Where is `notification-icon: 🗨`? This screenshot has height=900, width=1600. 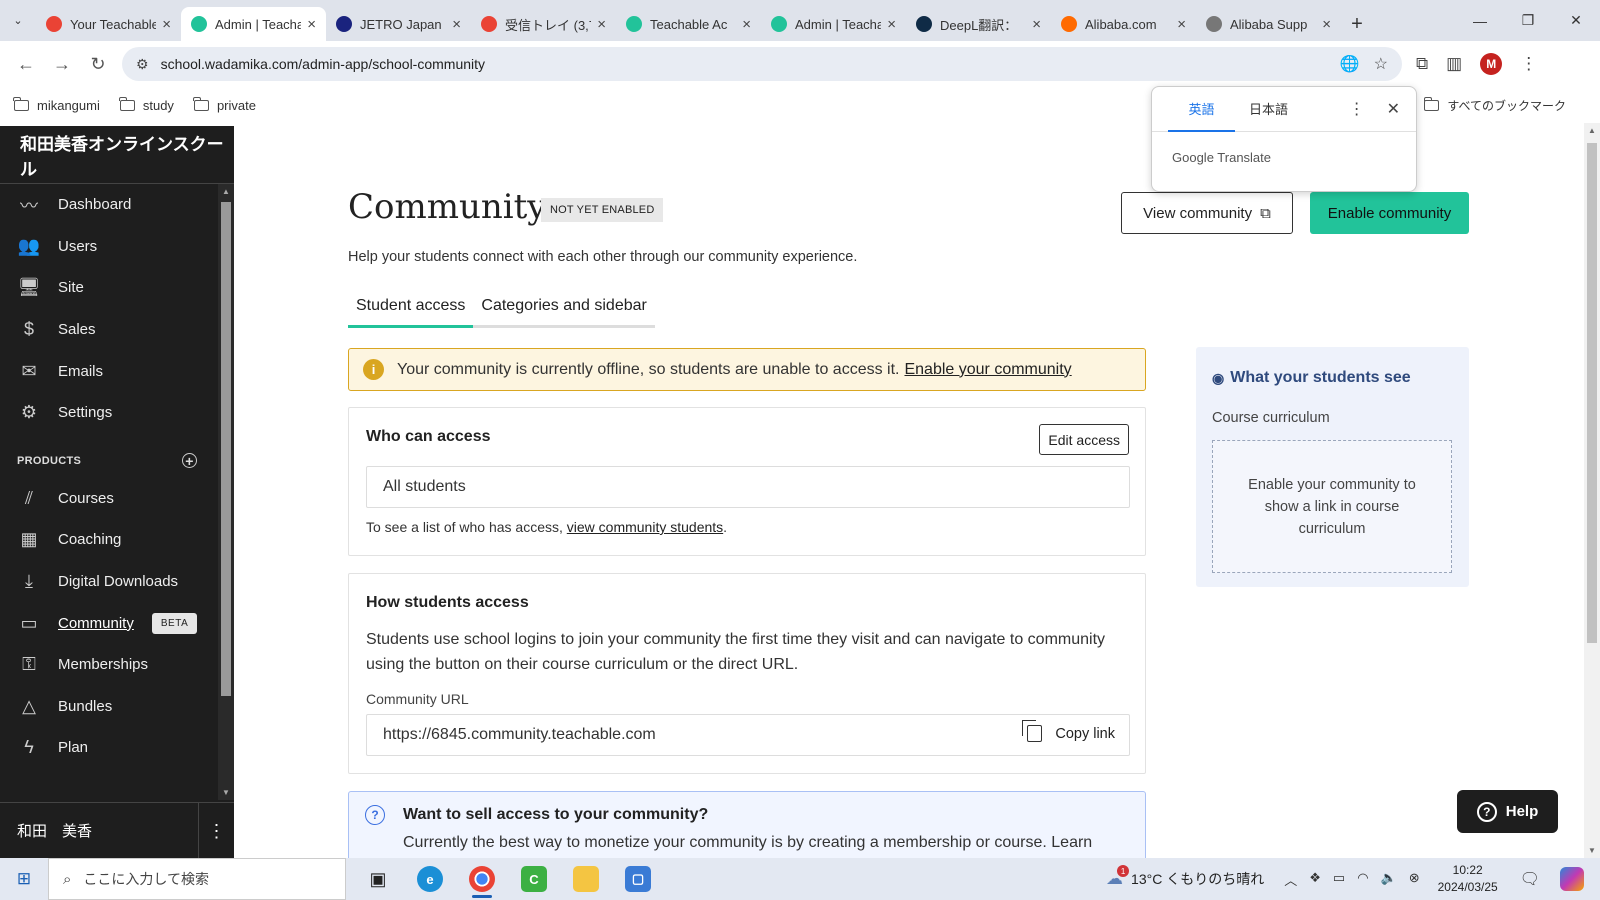
notification-icon: 🗨 is located at coordinates (1530, 879).